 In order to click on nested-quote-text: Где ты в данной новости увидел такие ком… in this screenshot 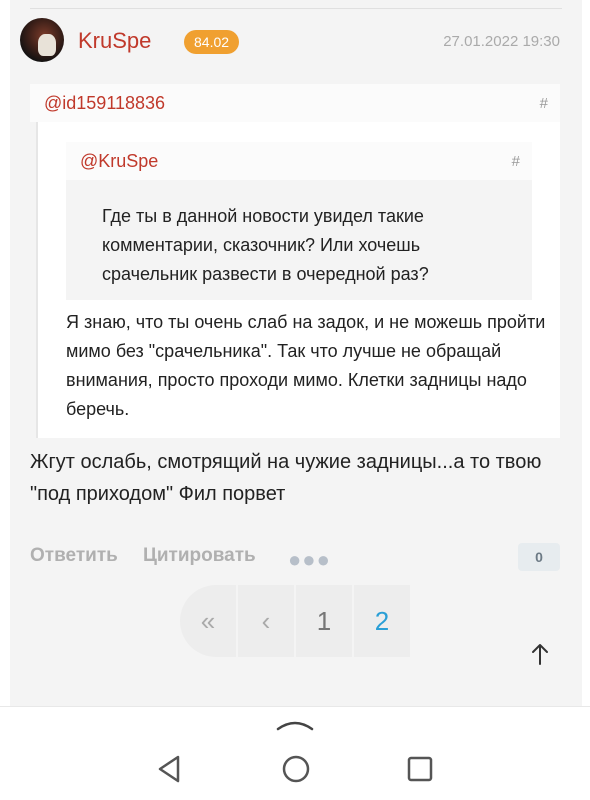, I will do `click(265, 245)`.